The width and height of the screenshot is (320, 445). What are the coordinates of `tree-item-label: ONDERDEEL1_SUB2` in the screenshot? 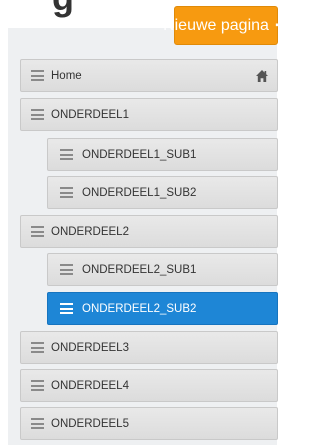 It's located at (139, 192).